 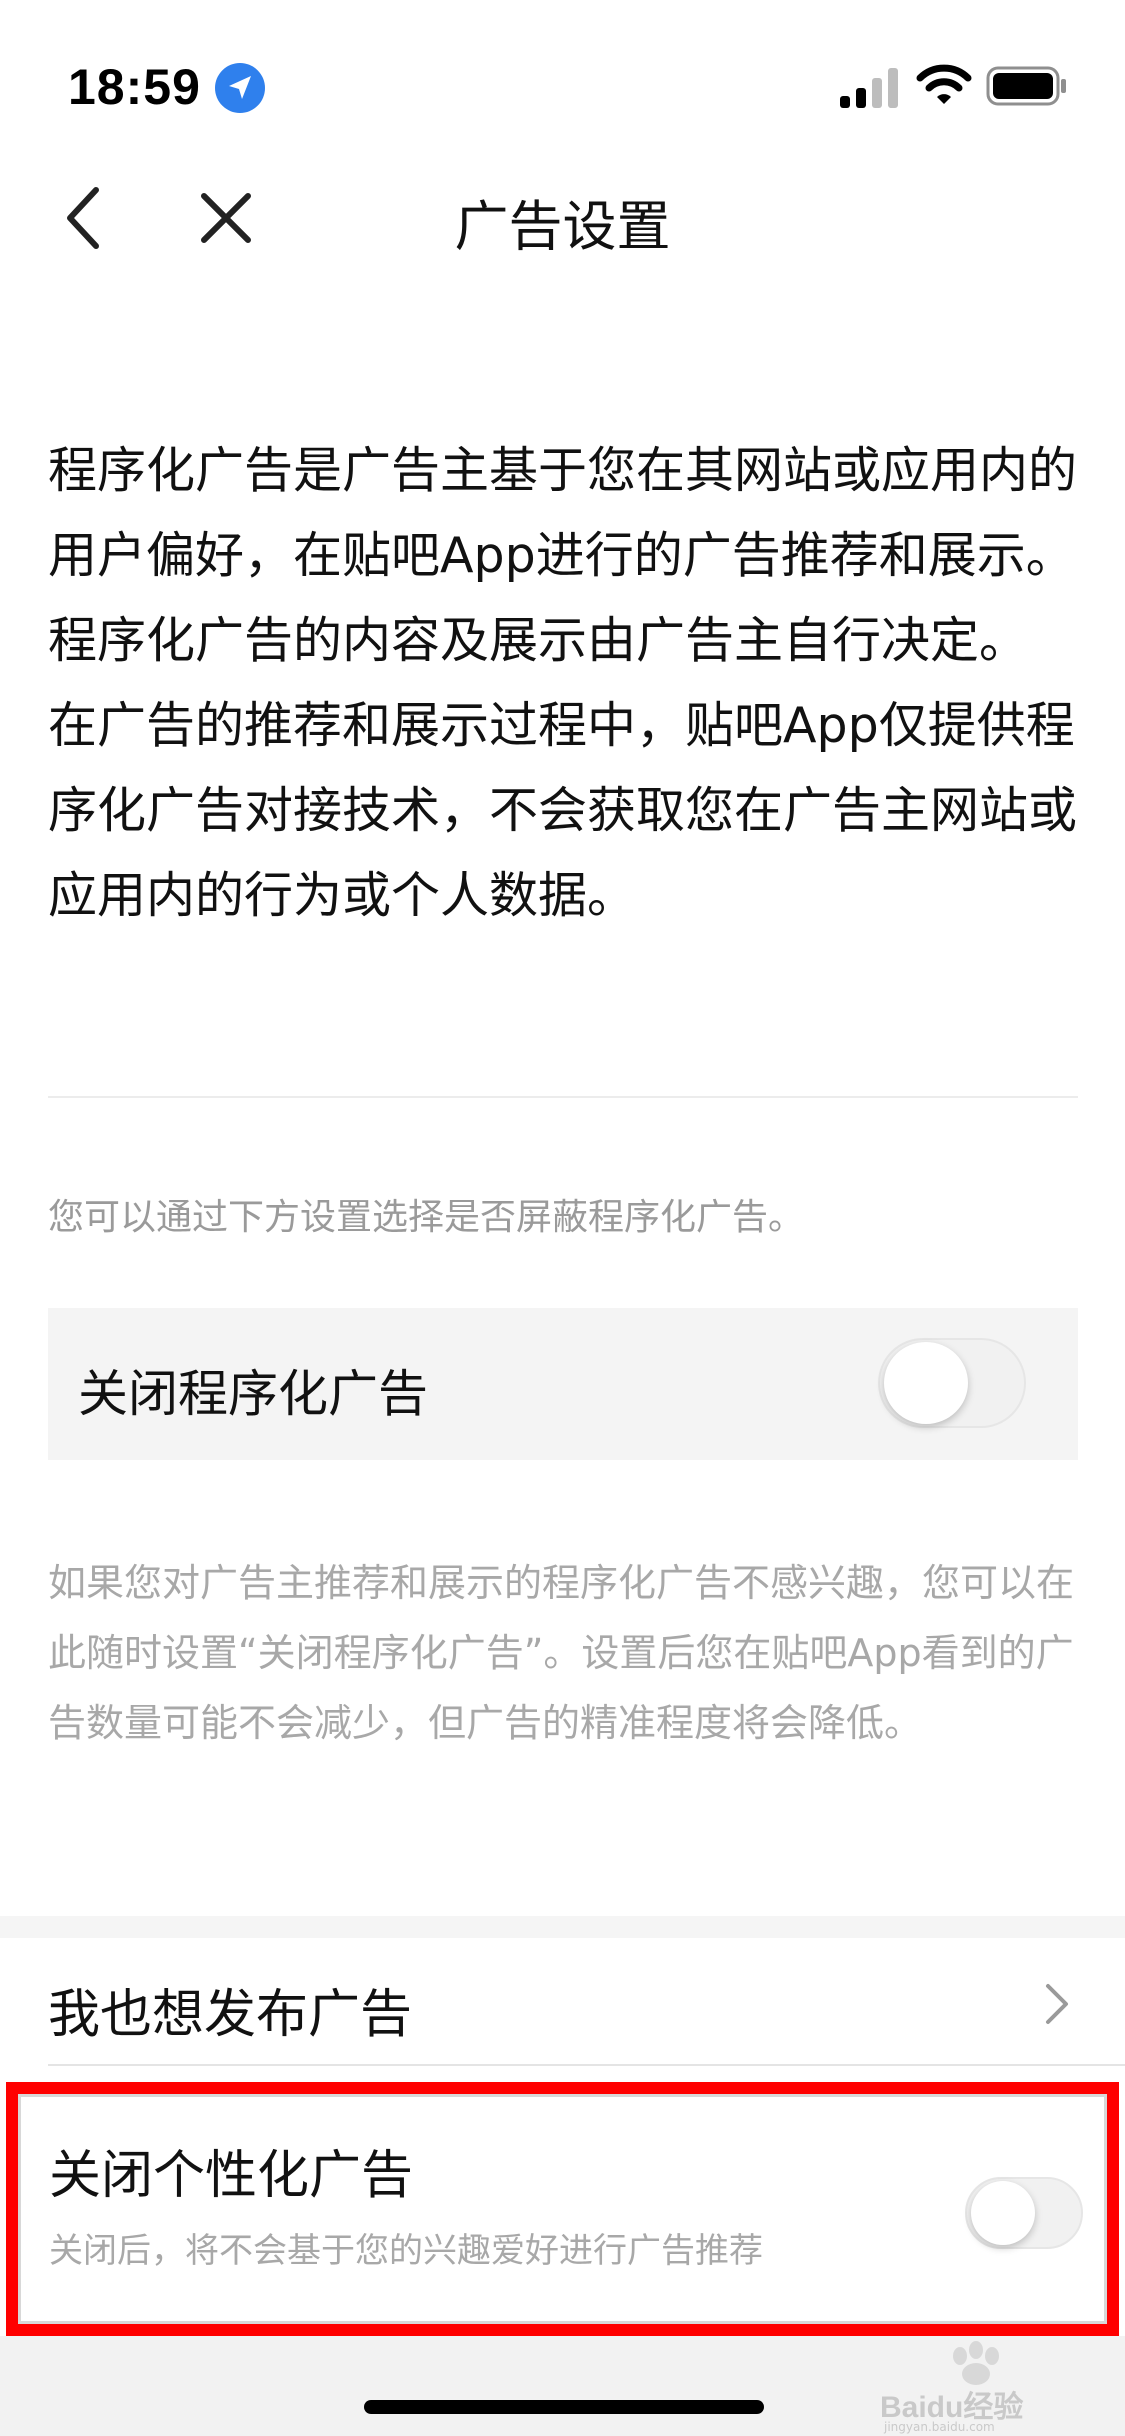 What do you see at coordinates (563, 1384) in the screenshot?
I see `programmatic-ad-setting: 关闭程序化广告` at bounding box center [563, 1384].